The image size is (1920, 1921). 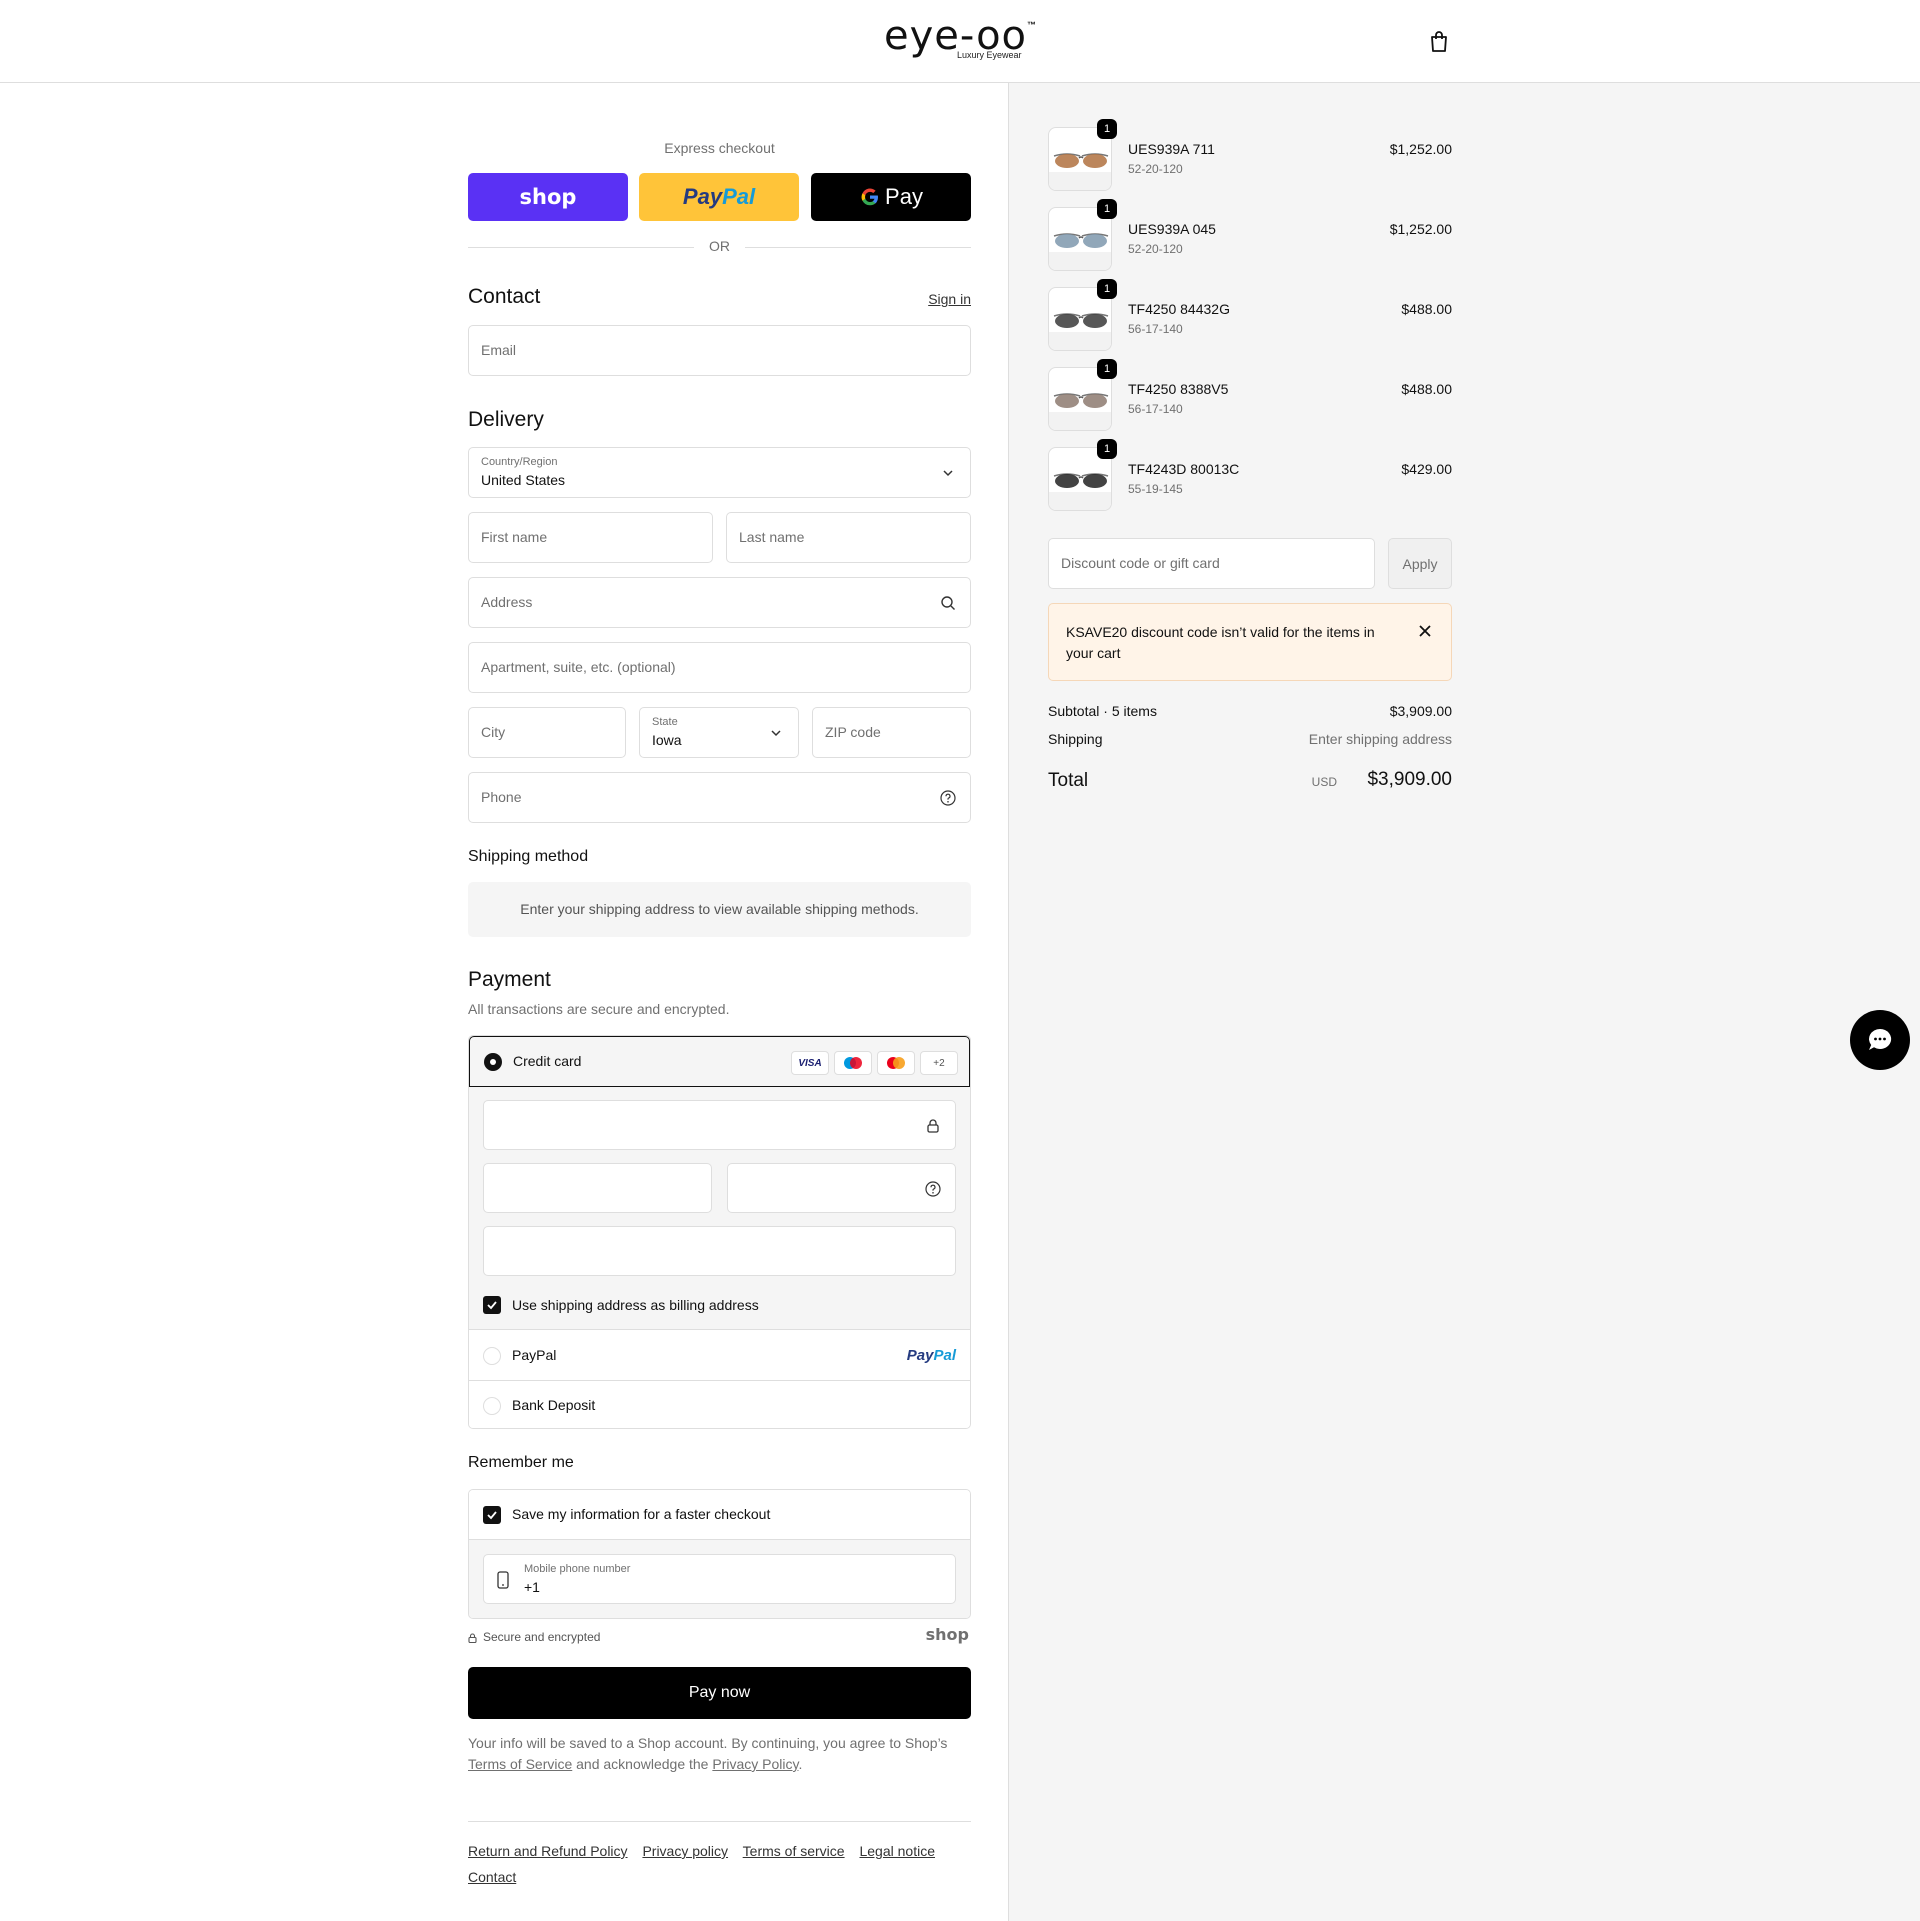 What do you see at coordinates (520, 1764) in the screenshot?
I see `terms-of-service-link: Terms of Service` at bounding box center [520, 1764].